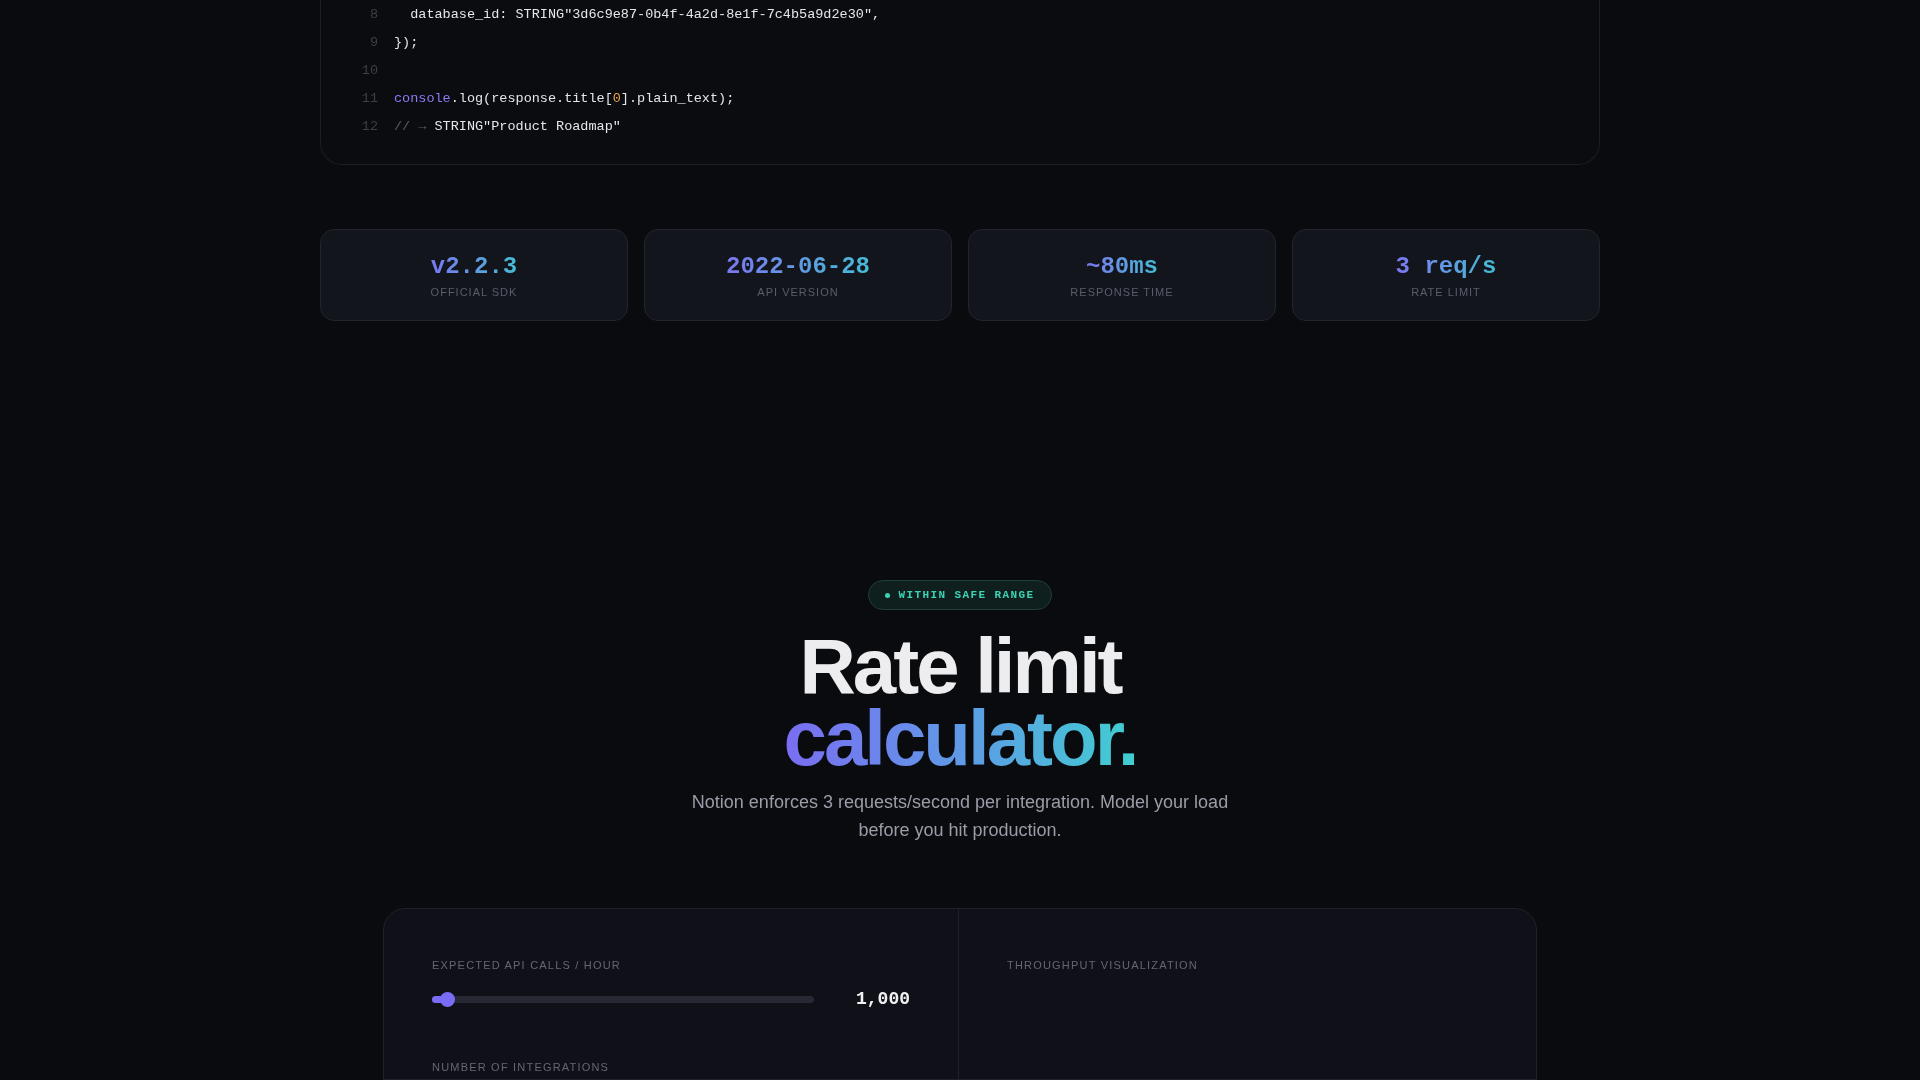 Image resolution: width=1920 pixels, height=1080 pixels. Describe the element at coordinates (960, 816) in the screenshot. I see `subtitle-text: Notion enforces 3 requests/second per integration. Model your load before you hit production.` at that location.